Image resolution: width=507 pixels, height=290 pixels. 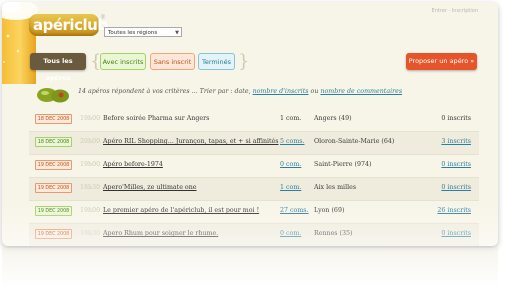 What do you see at coordinates (361, 91) in the screenshot?
I see `sort-by-comments-link: nombre de commentaires` at bounding box center [361, 91].